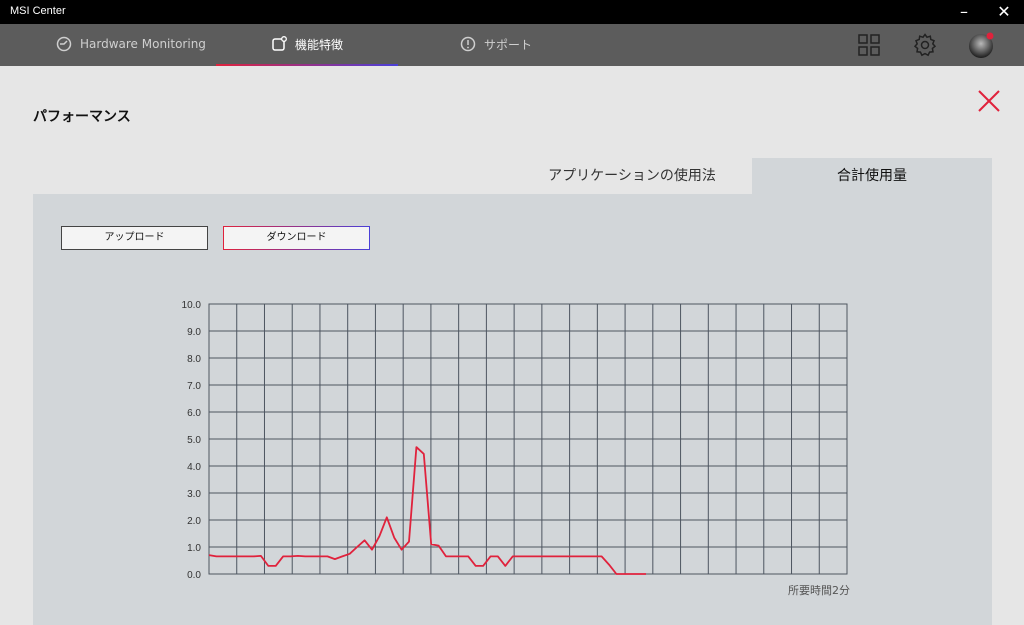 The width and height of the screenshot is (1024, 625). I want to click on y-tick-label: 0.0, so click(194, 575).